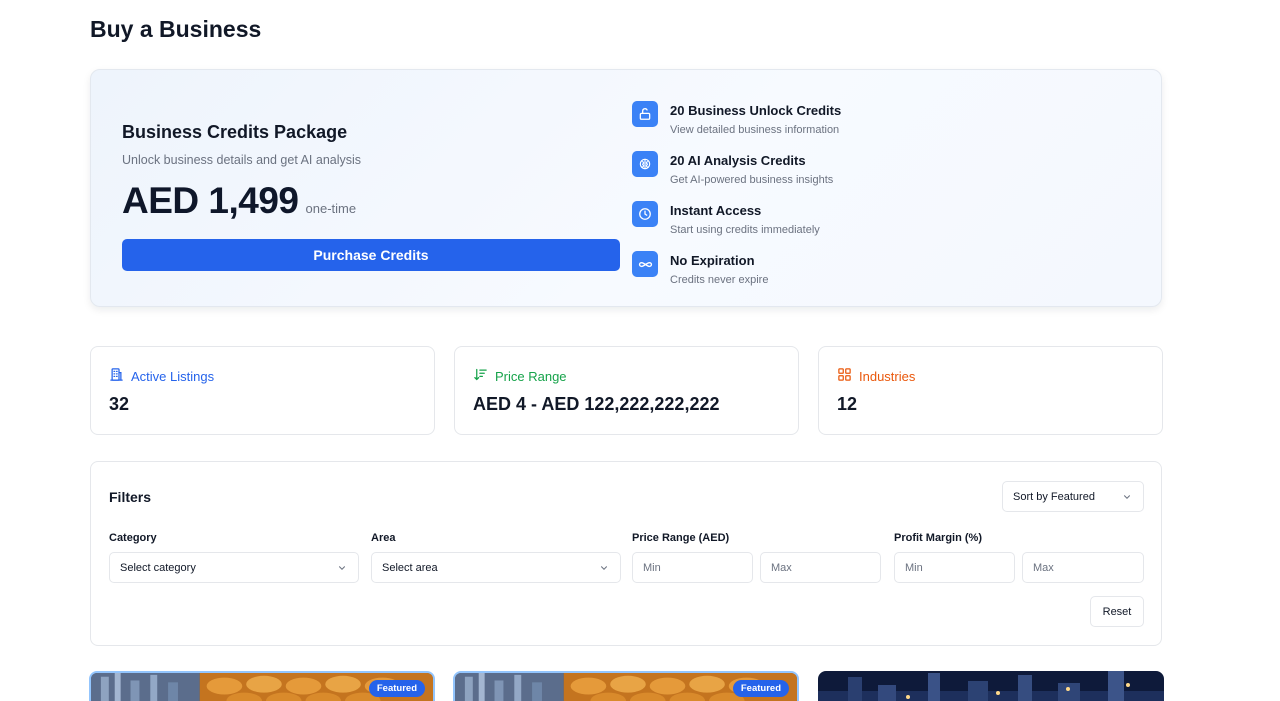  I want to click on area-label: Area, so click(383, 538).